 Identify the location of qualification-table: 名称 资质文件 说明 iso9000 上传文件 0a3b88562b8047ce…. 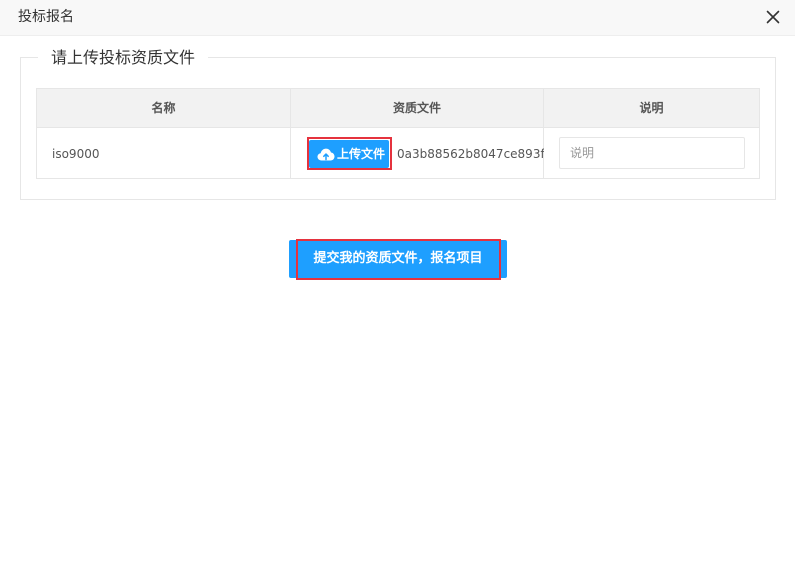
(398, 133).